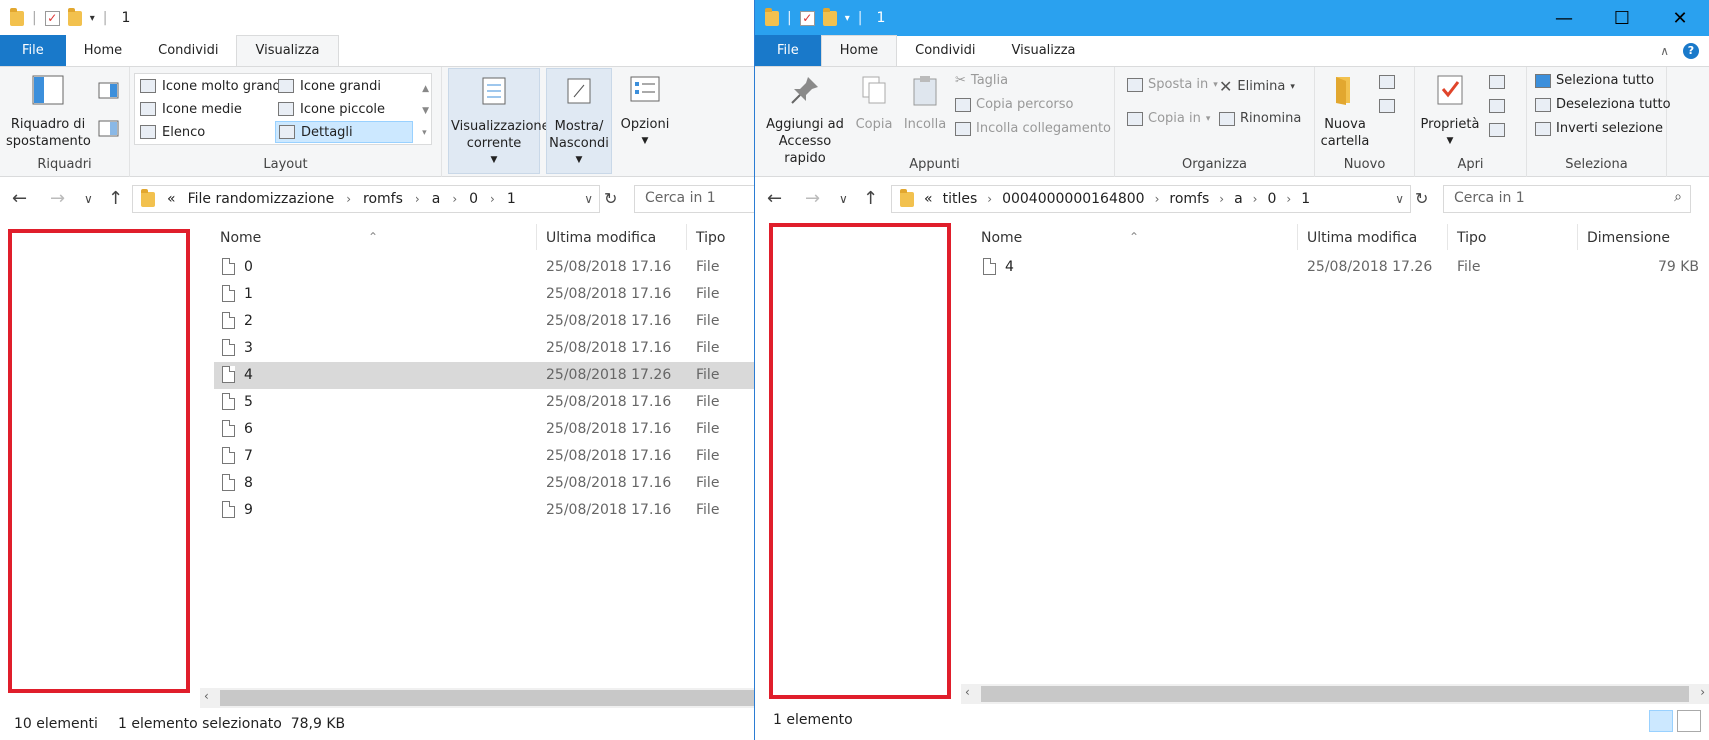  I want to click on invert-selection-button: Inverti selezione, so click(1599, 128).